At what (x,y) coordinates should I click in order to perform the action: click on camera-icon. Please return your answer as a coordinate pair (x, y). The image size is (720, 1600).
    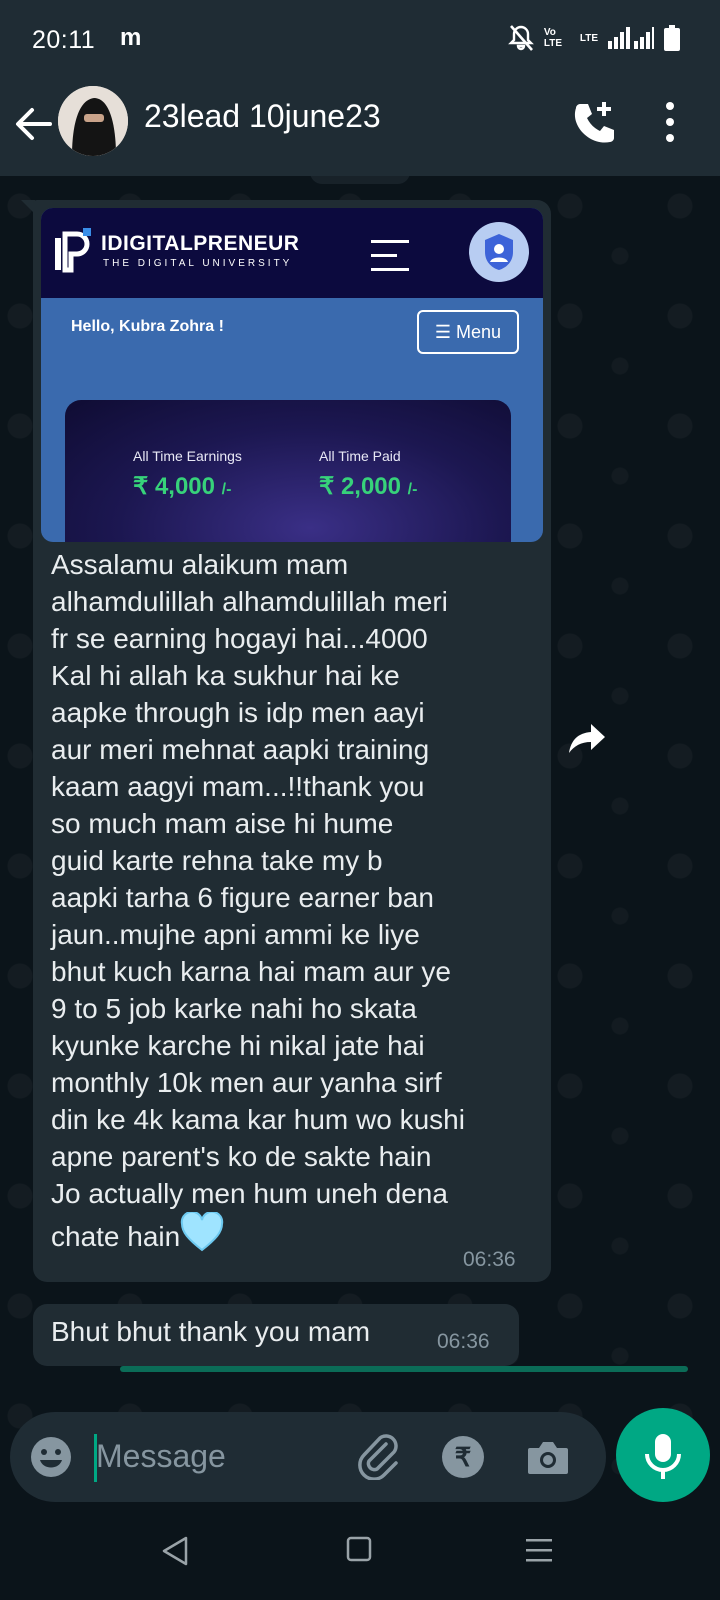
    Looking at the image, I should click on (548, 1457).